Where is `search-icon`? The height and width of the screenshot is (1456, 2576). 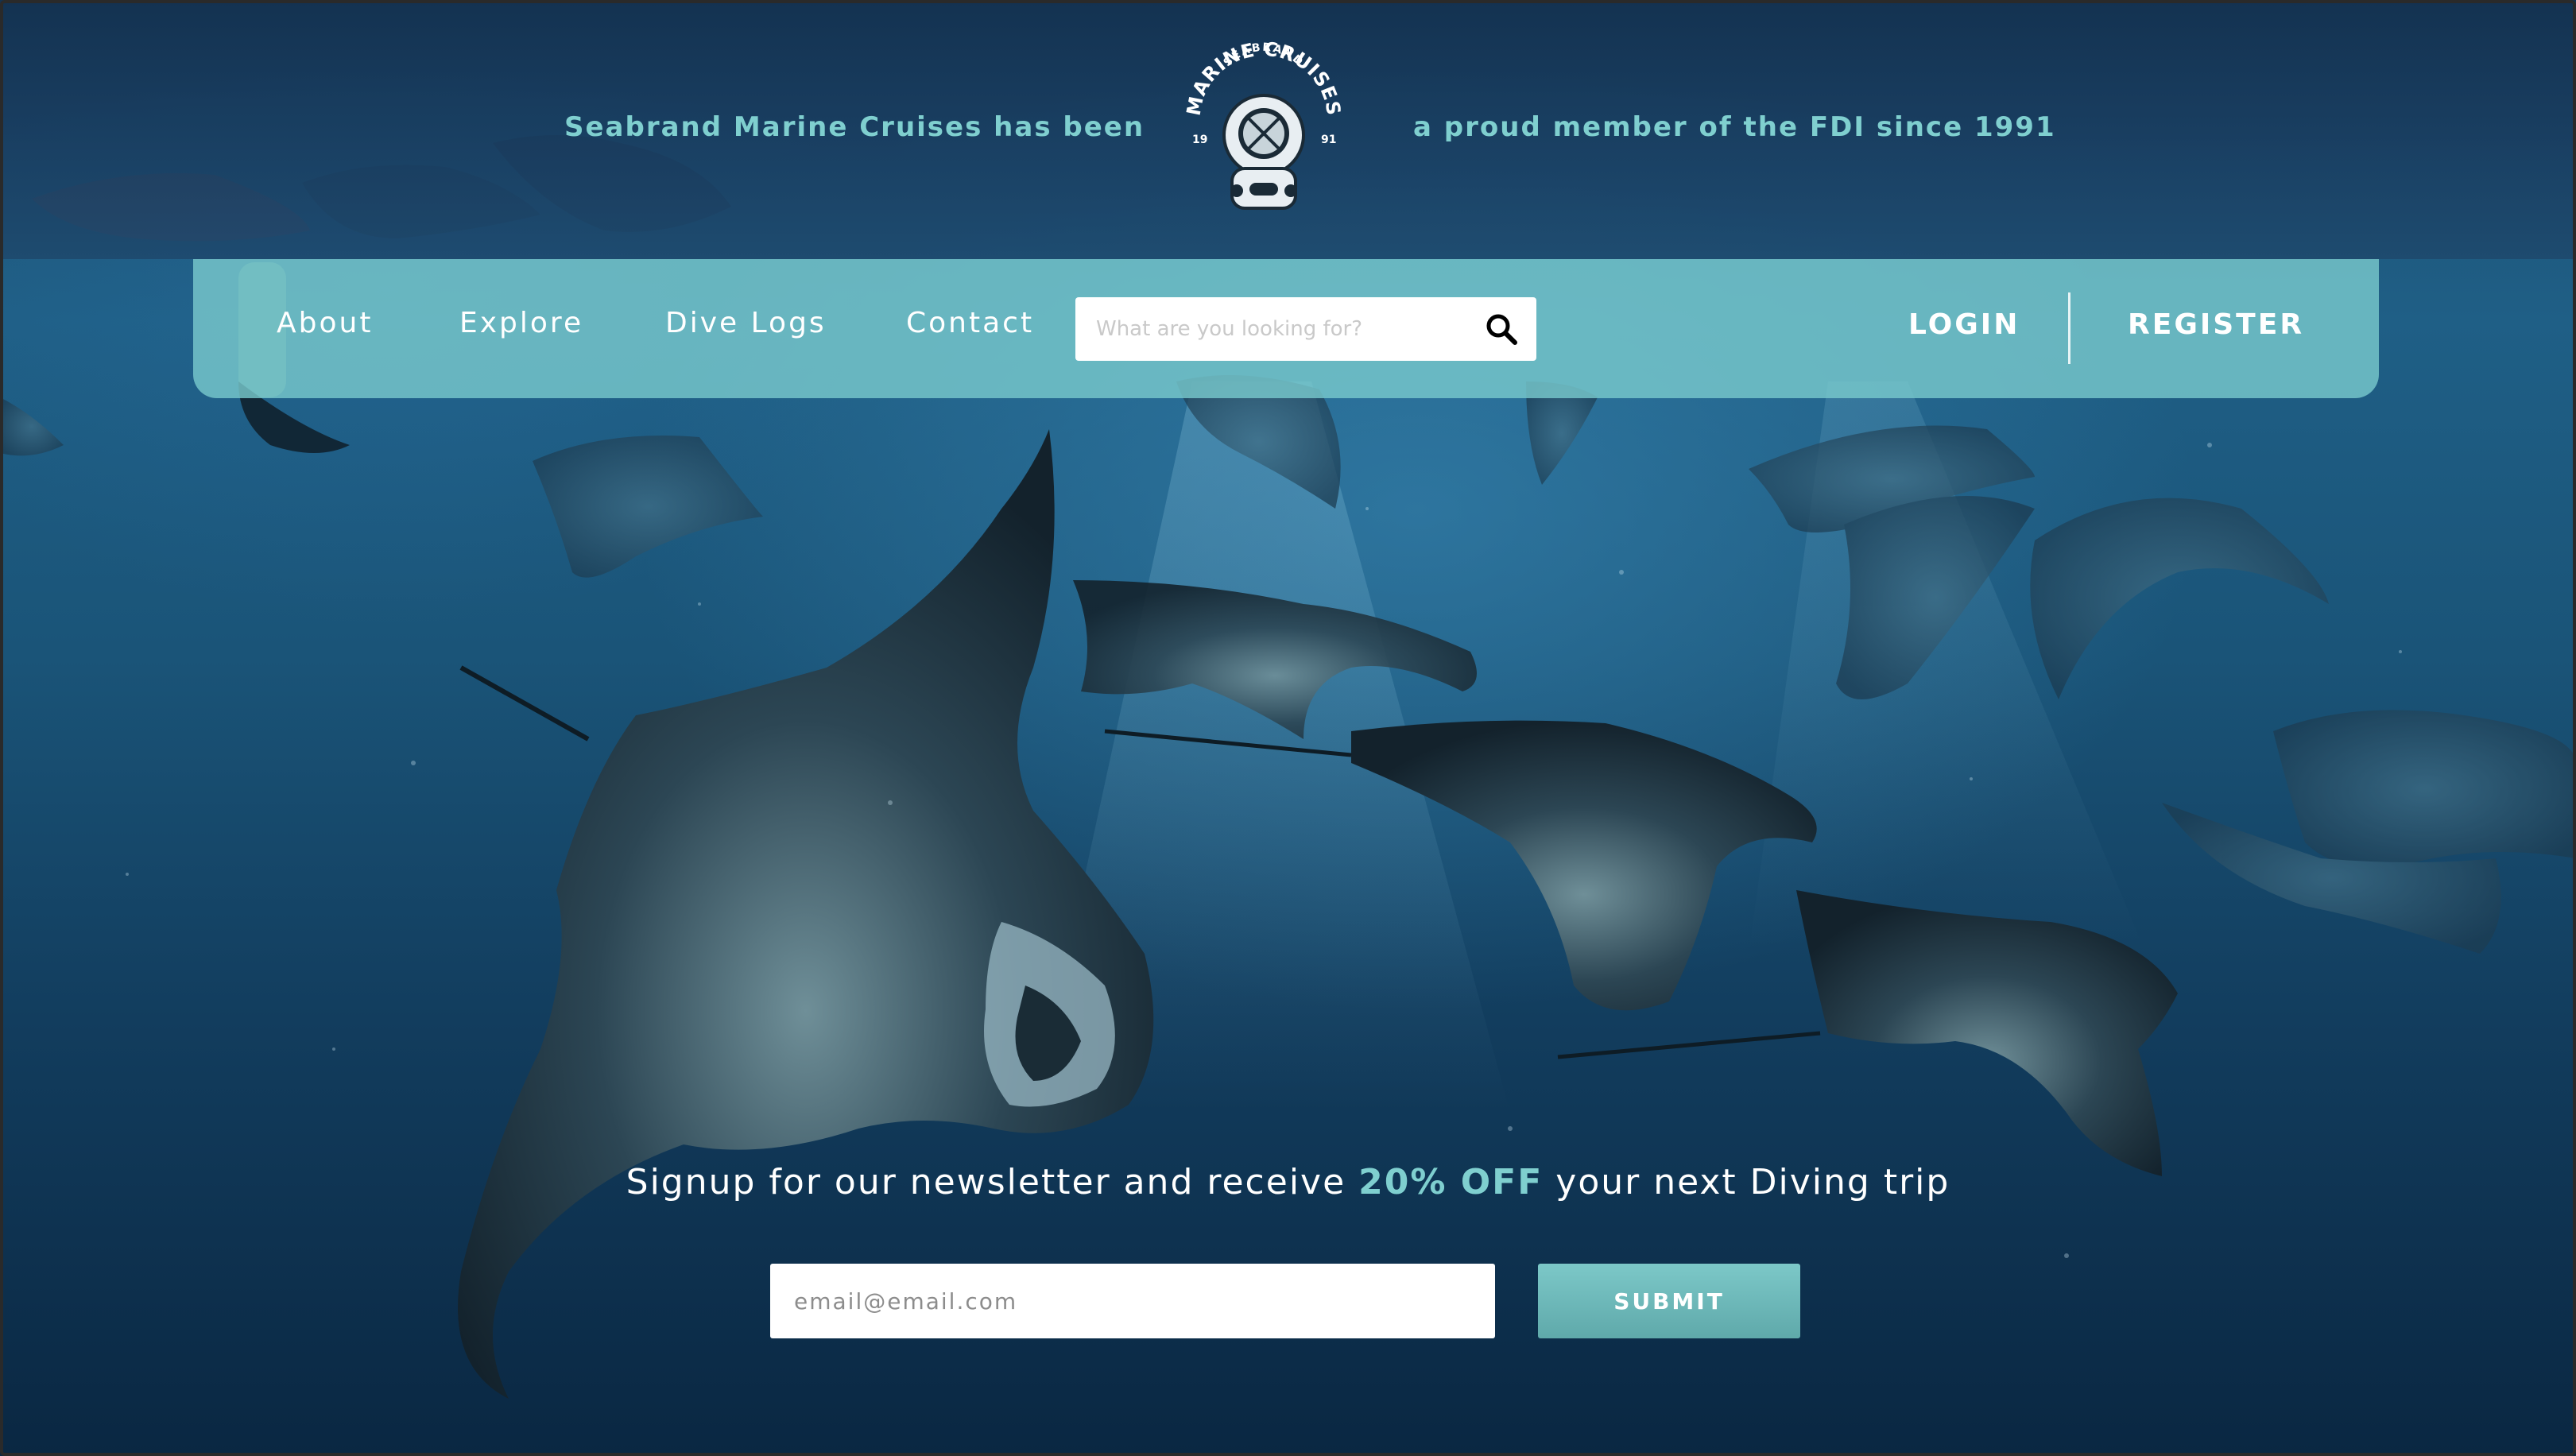 search-icon is located at coordinates (1501, 329).